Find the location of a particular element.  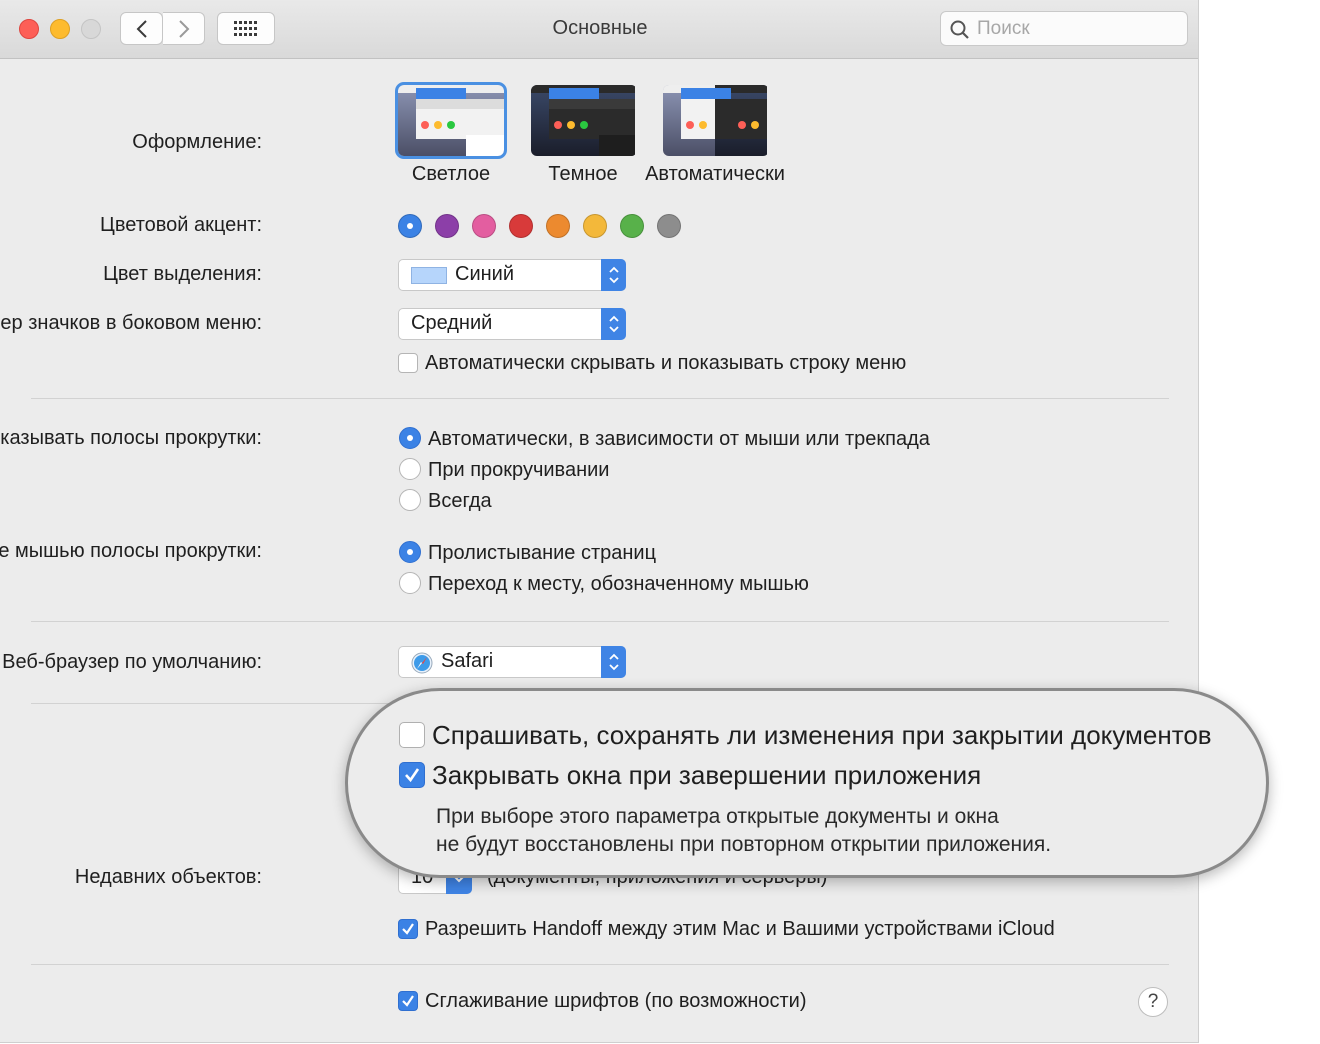

click-next-page-label: Пролистывание страниц is located at coordinates (542, 553).